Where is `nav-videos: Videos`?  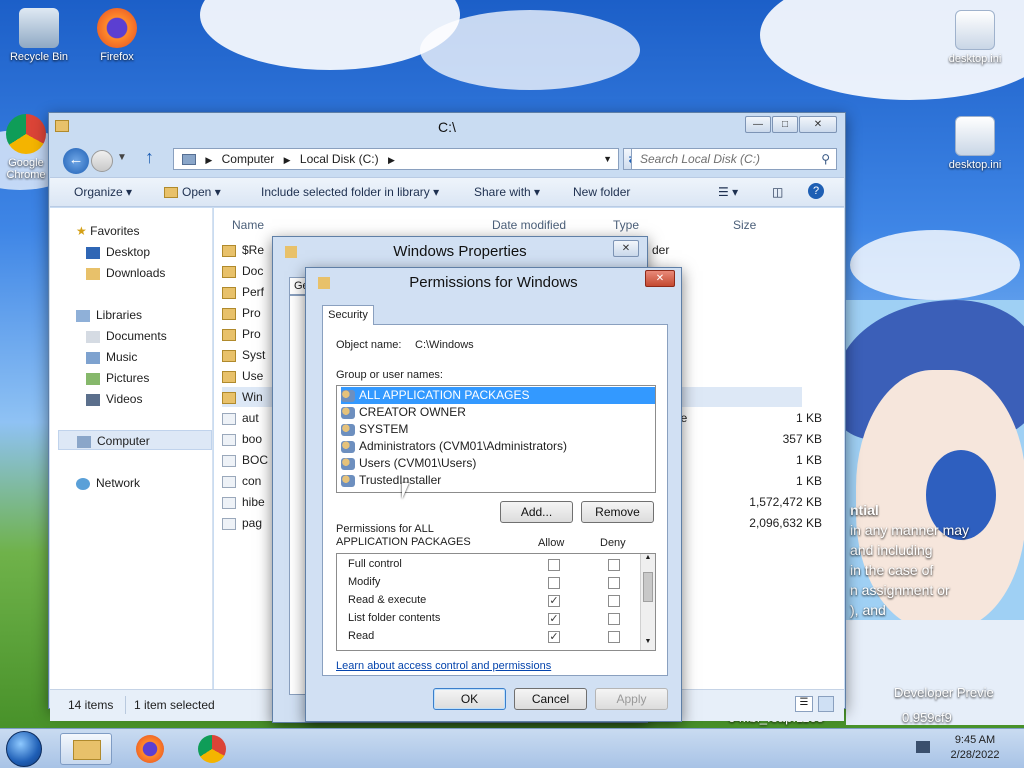 nav-videos: Videos is located at coordinates (114, 399).